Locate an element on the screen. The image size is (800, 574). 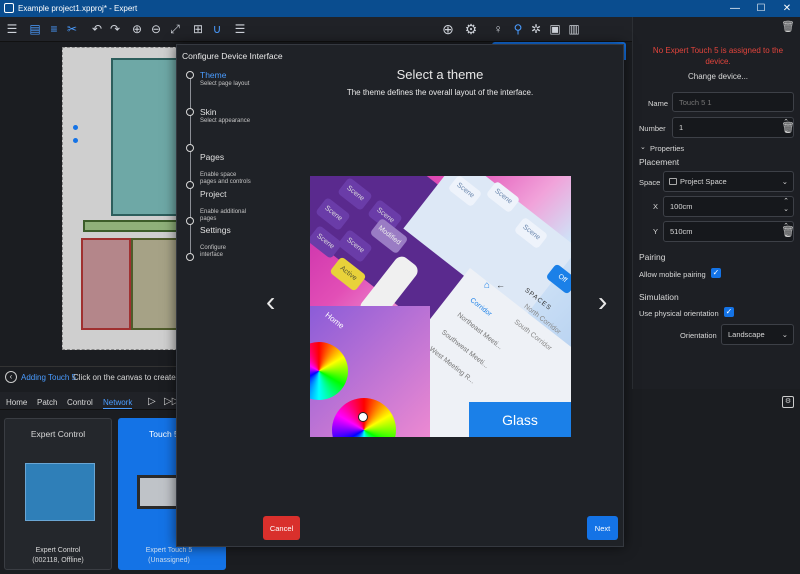
network-icon: ⚲ is located at coordinates (518, 29).